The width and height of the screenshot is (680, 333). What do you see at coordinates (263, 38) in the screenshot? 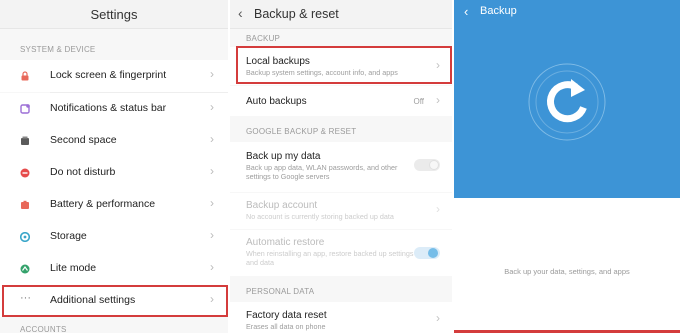
I see `section-label-backup: BACKUP` at bounding box center [263, 38].